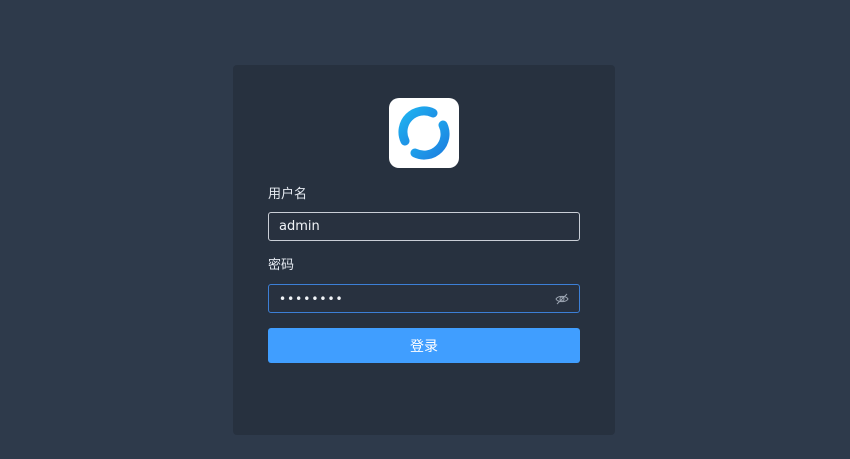 This screenshot has height=459, width=850. Describe the element at coordinates (424, 133) in the screenshot. I see `app-logo-icon` at that location.